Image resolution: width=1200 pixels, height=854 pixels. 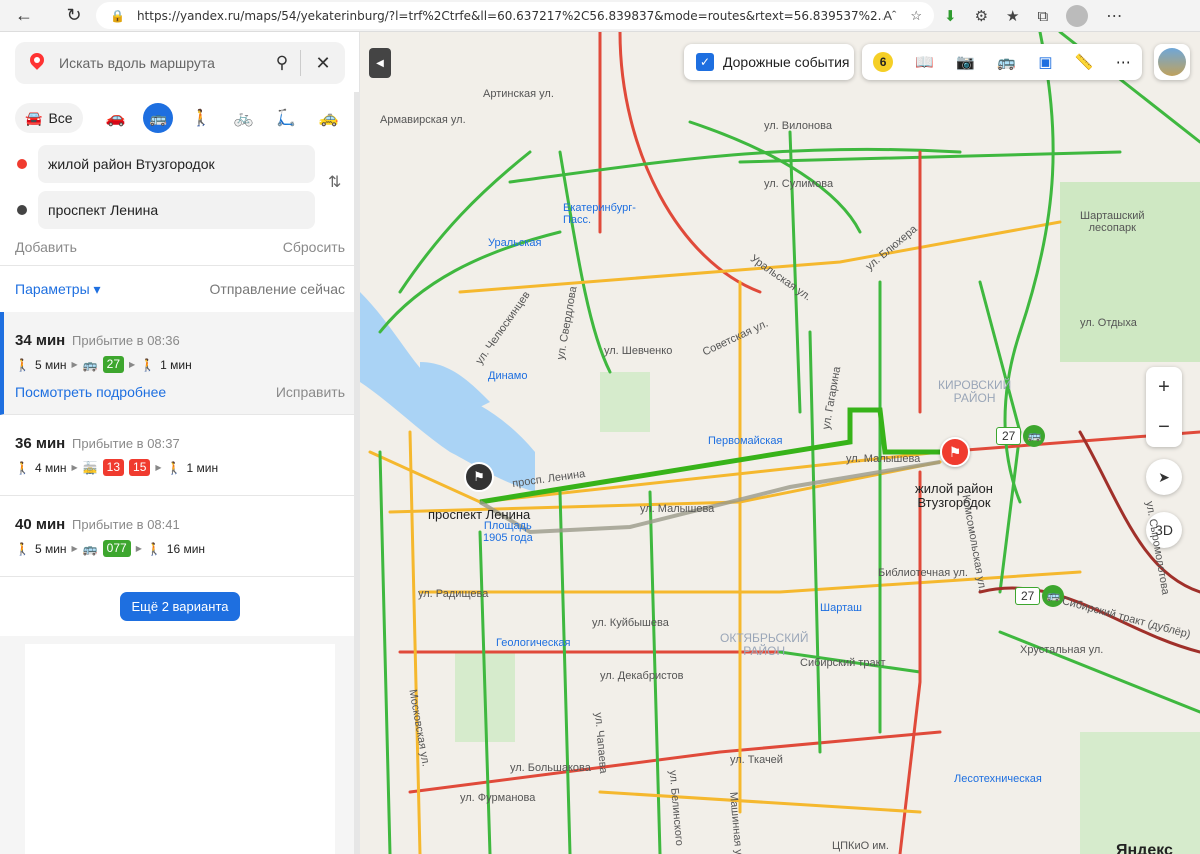 I want to click on route-points-actions: Добавить Сбросить, so click(x=180, y=247).